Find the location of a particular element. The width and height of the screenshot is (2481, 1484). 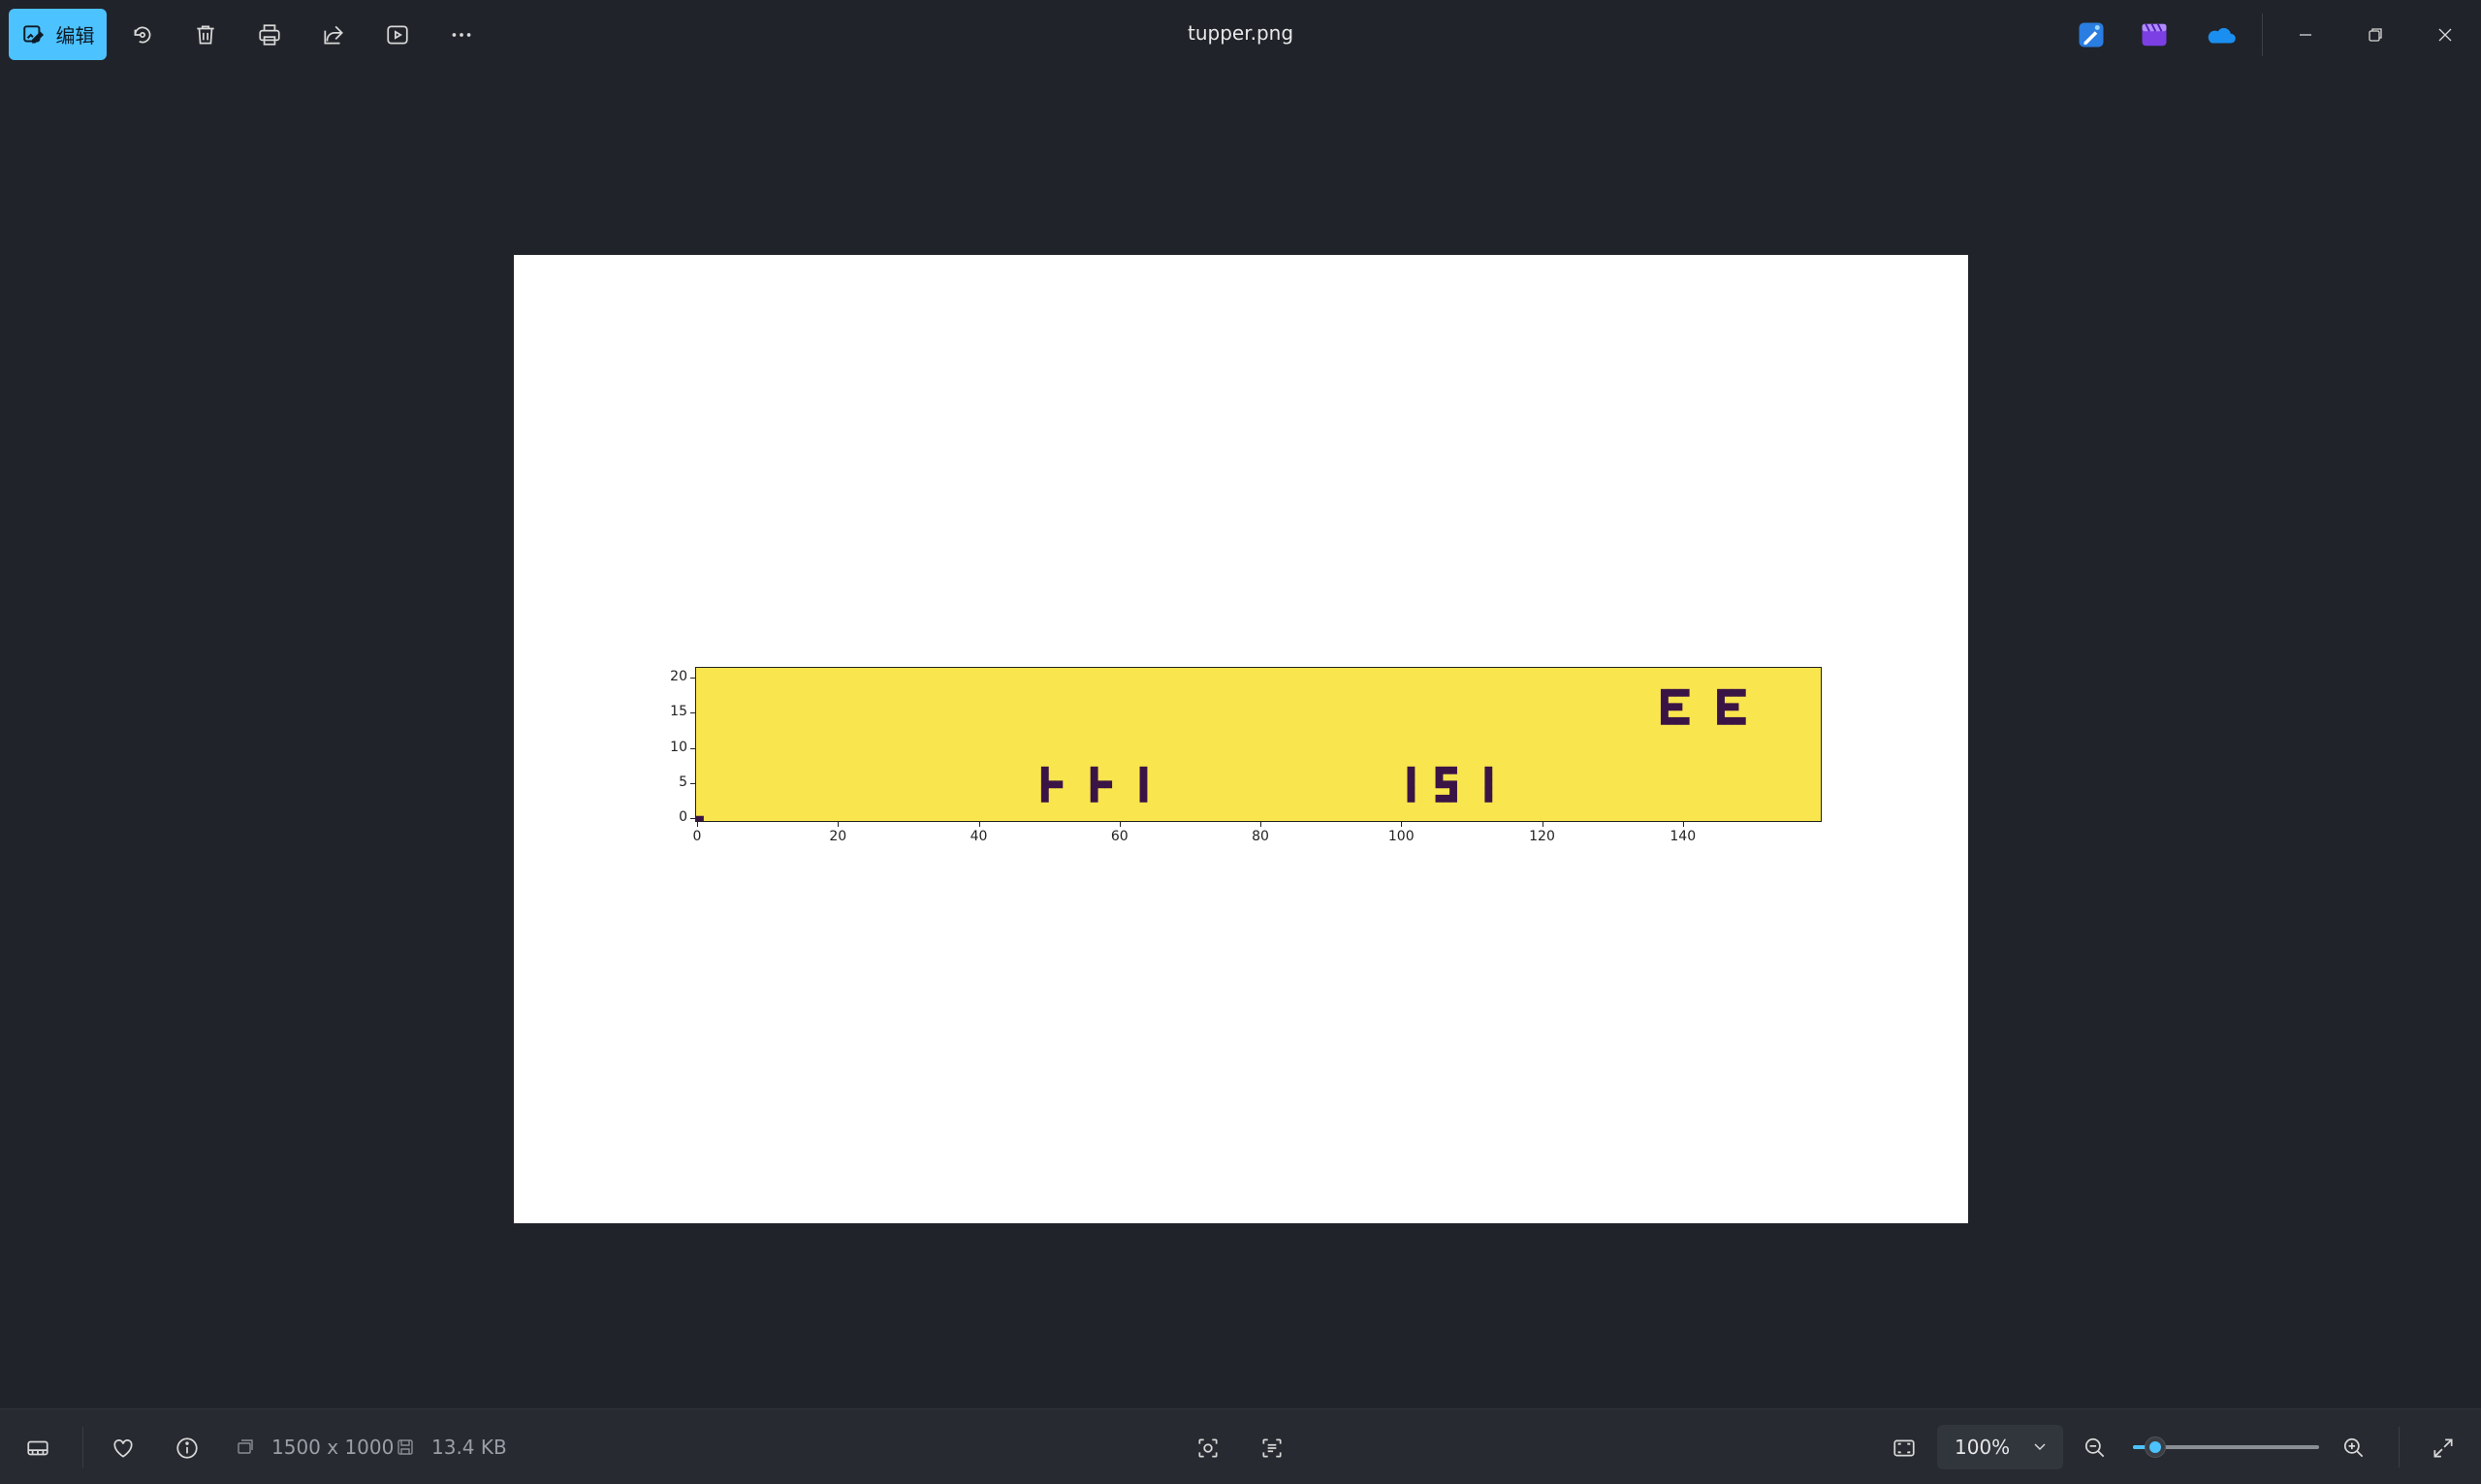

heart-icon is located at coordinates (123, 1448).